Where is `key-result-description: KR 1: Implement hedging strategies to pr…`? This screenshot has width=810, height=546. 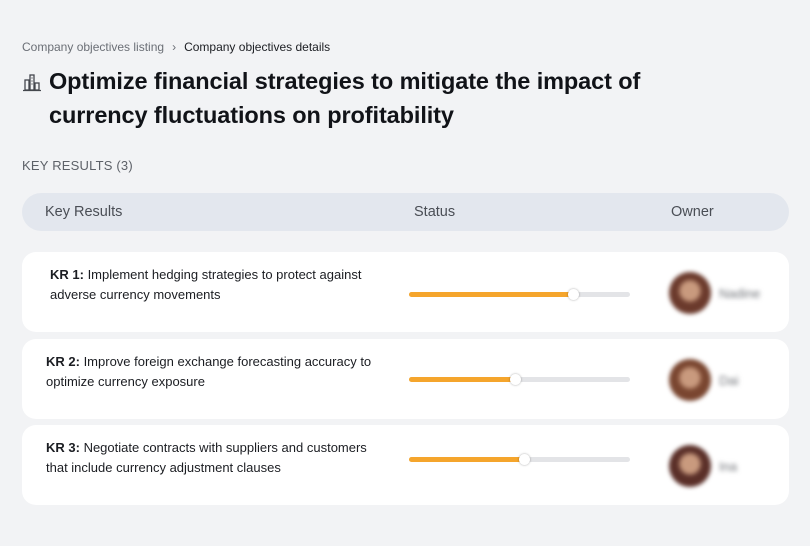
key-result-description: KR 1: Implement hedging strategies to pr… is located at coordinates (217, 285).